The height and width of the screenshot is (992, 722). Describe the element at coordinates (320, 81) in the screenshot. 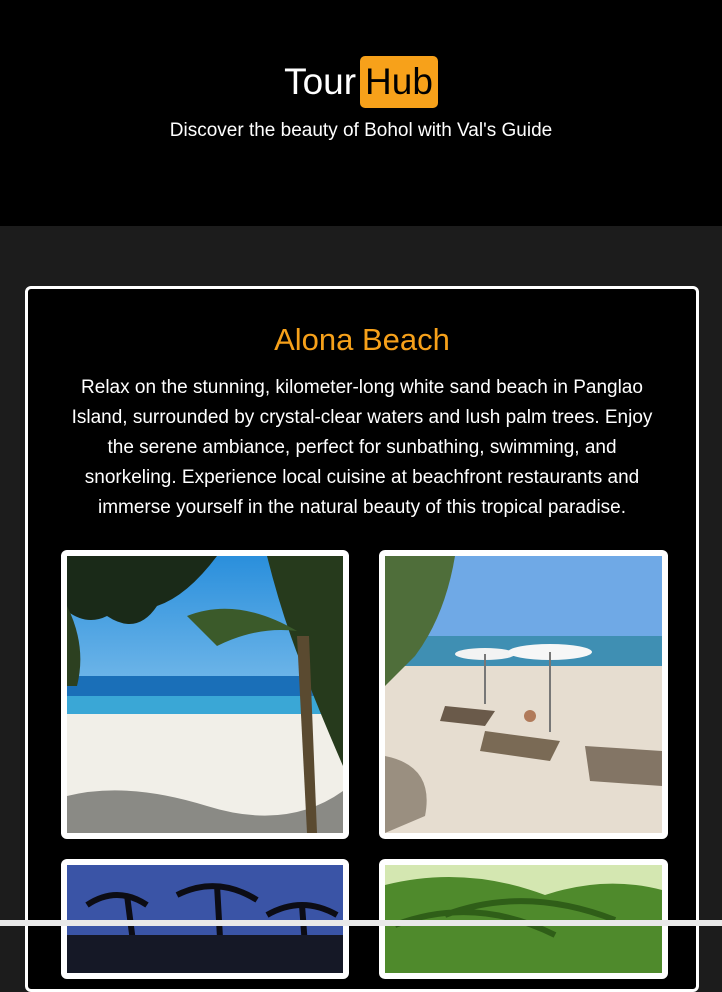

I see `logo-tour-text: Tour` at that location.